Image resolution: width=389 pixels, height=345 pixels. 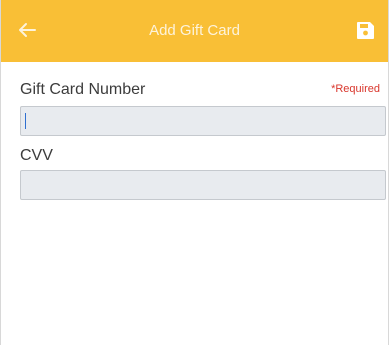 What do you see at coordinates (203, 185) in the screenshot?
I see `cvv-input` at bounding box center [203, 185].